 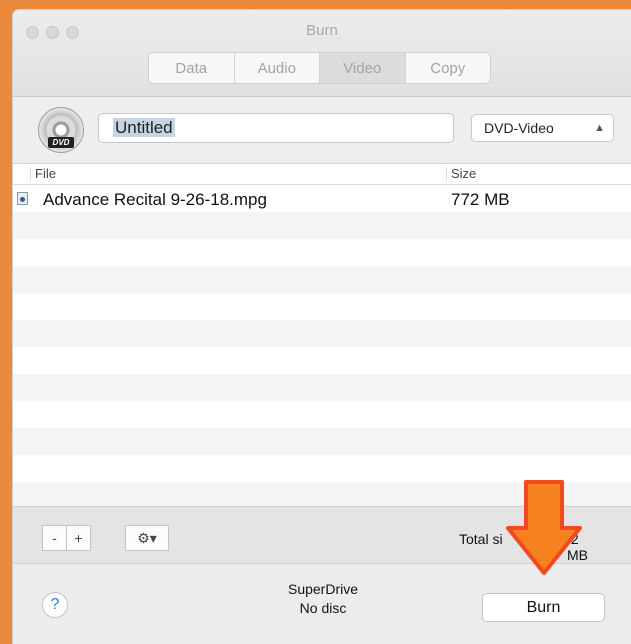 I want to click on file-size: 772 MB, so click(x=480, y=199).